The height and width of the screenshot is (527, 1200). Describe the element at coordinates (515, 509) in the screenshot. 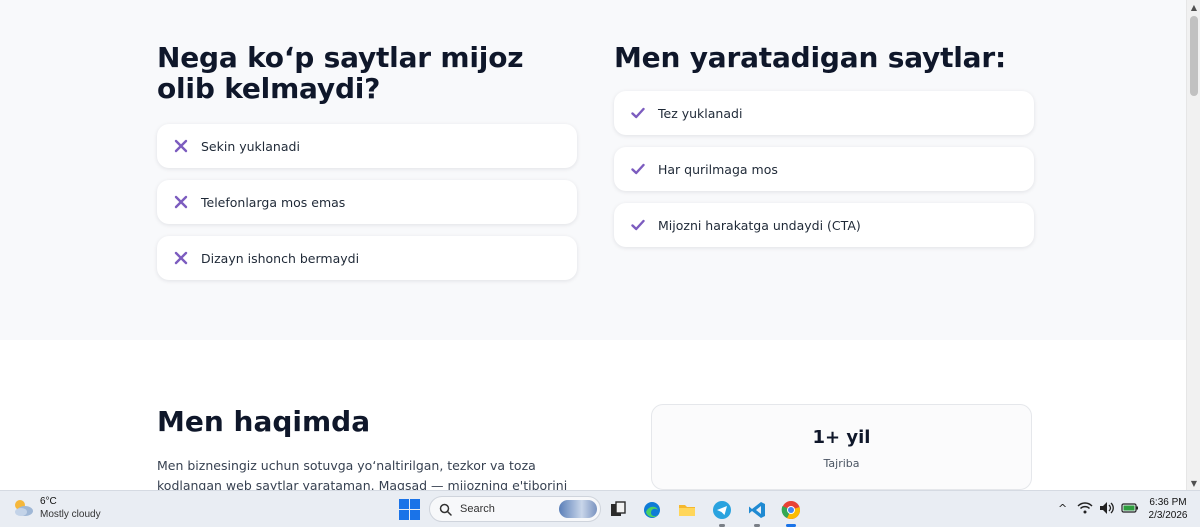

I see `taskbar-search: Search` at that location.